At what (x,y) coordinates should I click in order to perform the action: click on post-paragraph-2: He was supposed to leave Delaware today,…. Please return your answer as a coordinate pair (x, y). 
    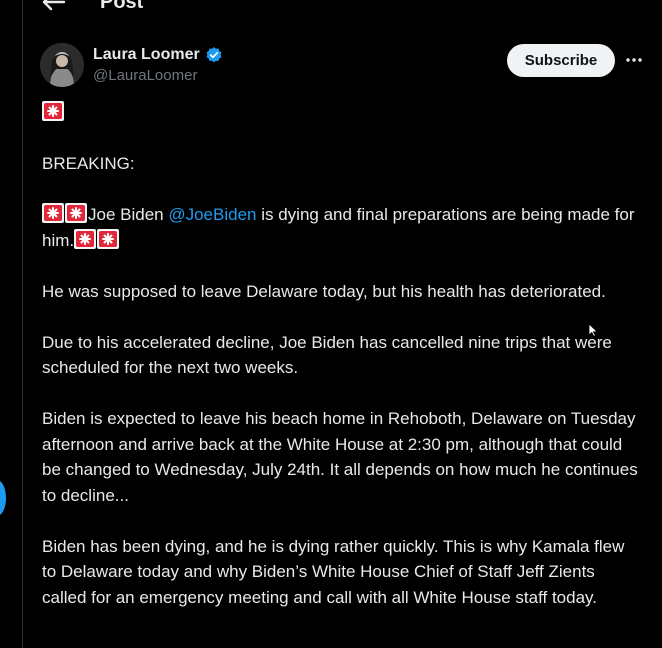
    Looking at the image, I should click on (324, 291).